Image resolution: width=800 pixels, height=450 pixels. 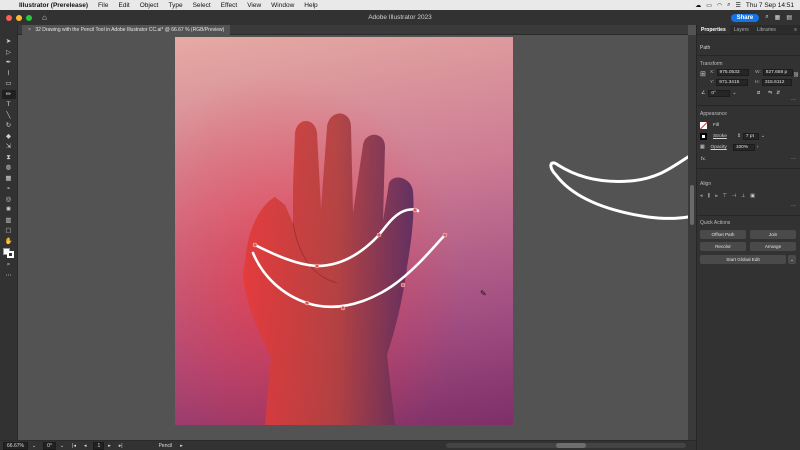 What do you see at coordinates (750, 136) in the screenshot?
I see `stroke-weight-field: 7 pt` at bounding box center [750, 136].